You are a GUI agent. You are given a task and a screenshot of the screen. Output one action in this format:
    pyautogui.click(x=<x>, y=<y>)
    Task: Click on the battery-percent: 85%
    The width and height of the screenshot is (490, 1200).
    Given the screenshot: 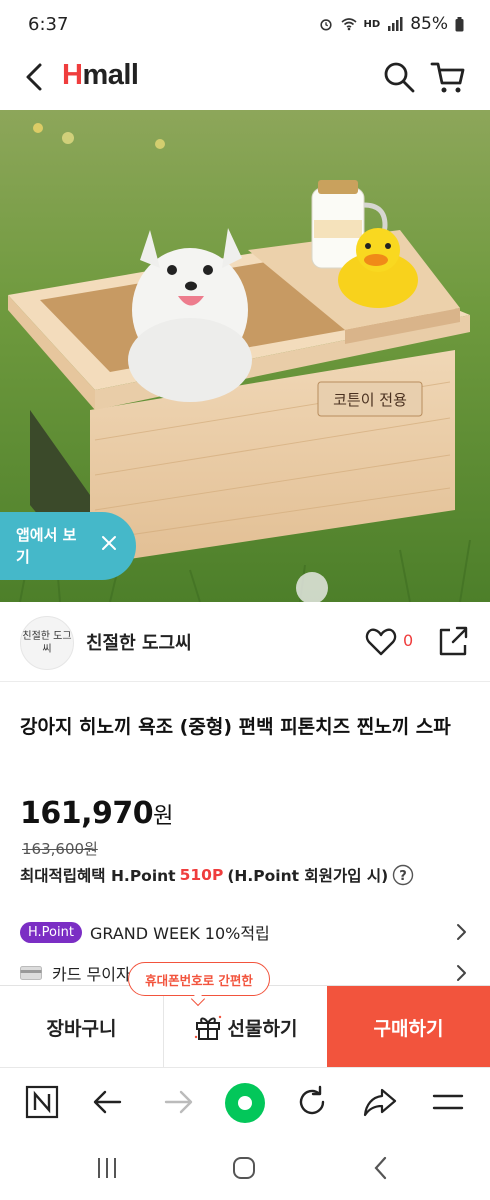 What is the action you would take?
    pyautogui.click(x=429, y=24)
    